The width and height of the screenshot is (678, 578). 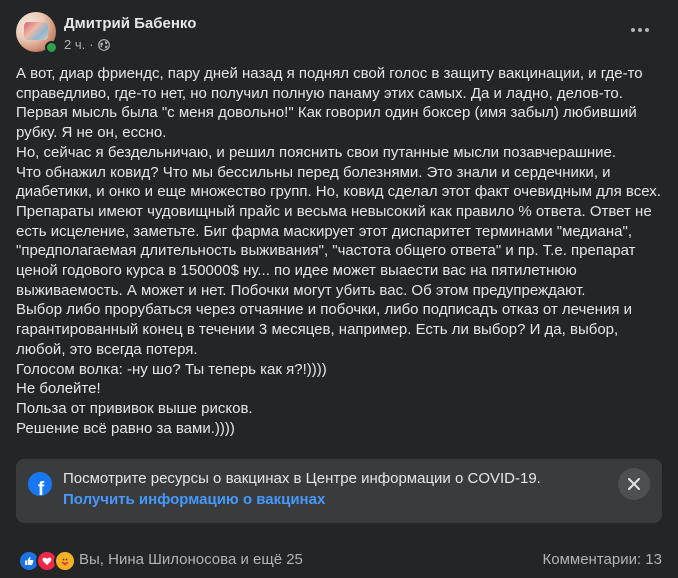 What do you see at coordinates (130, 23) in the screenshot?
I see `author-name: Дмитрий Бабенко` at bounding box center [130, 23].